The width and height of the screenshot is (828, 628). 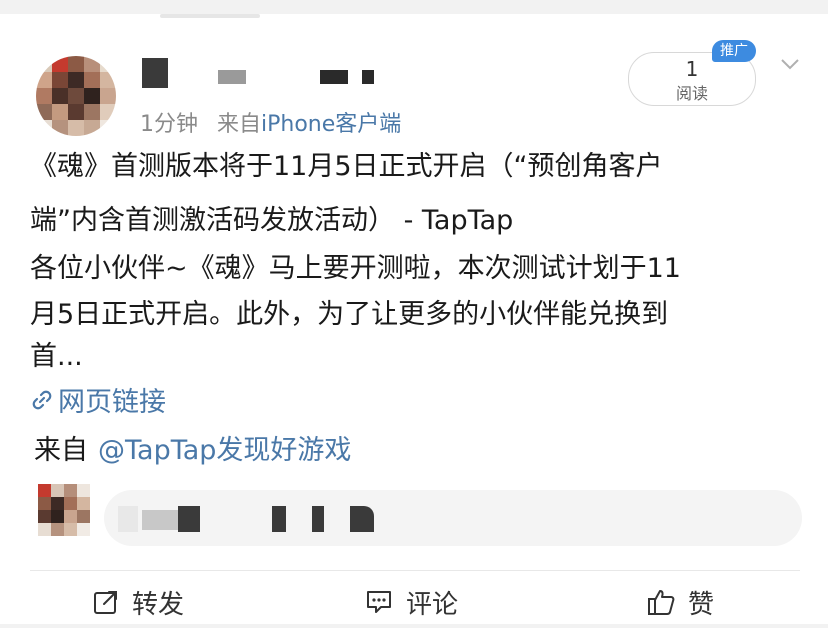 I want to click on like-label: 赞, so click(x=701, y=604).